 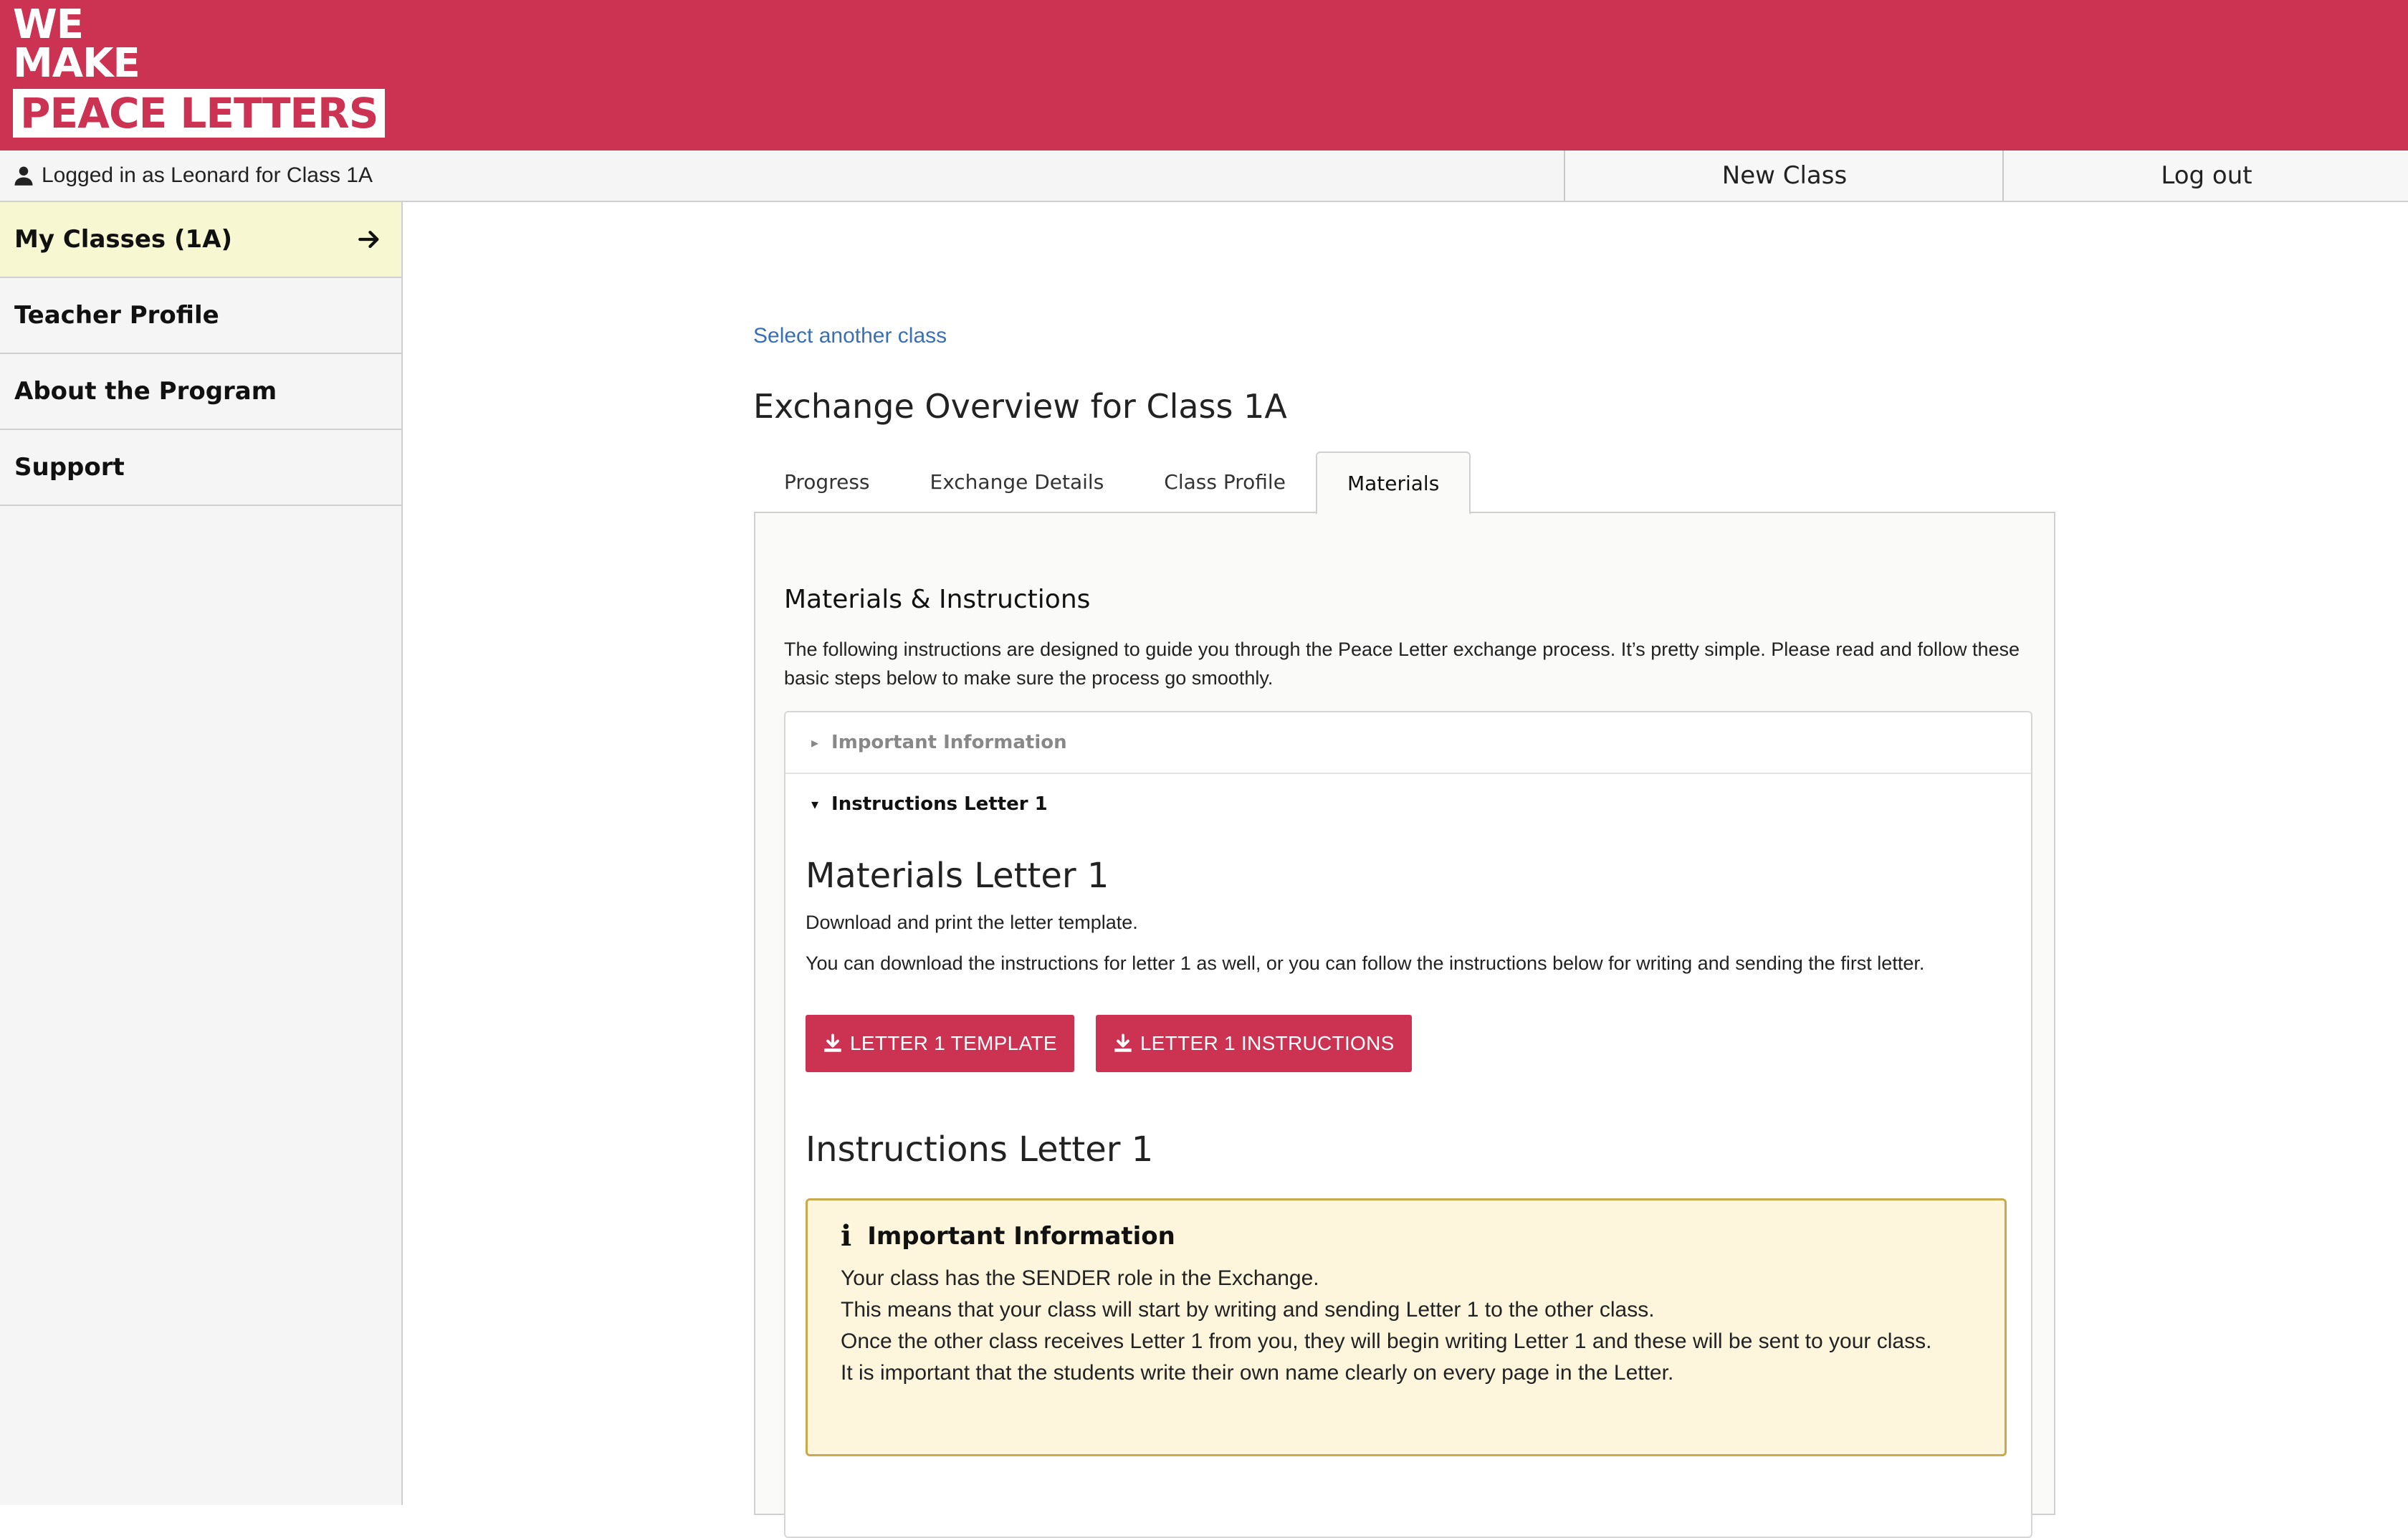 I want to click on accordion-item-important-info: ▸ Important Information, so click(x=1408, y=743).